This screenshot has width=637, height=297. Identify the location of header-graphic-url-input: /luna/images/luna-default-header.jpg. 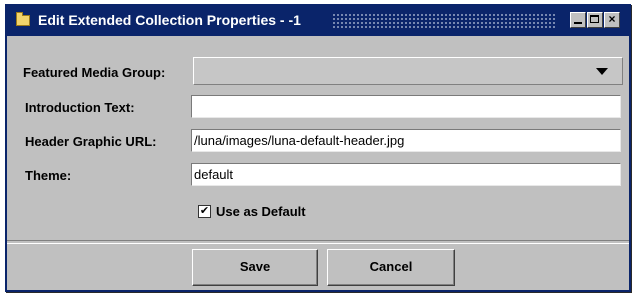
(406, 140).